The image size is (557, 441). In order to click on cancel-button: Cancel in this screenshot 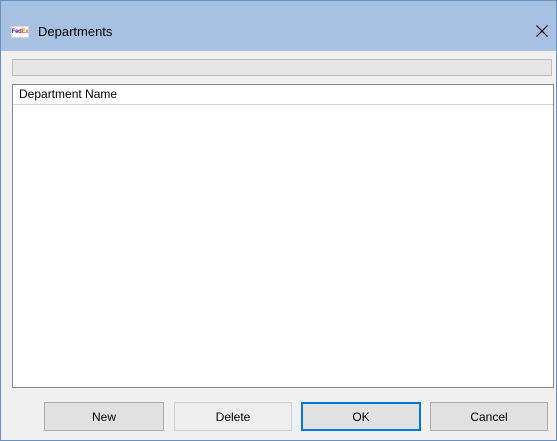, I will do `click(489, 416)`.